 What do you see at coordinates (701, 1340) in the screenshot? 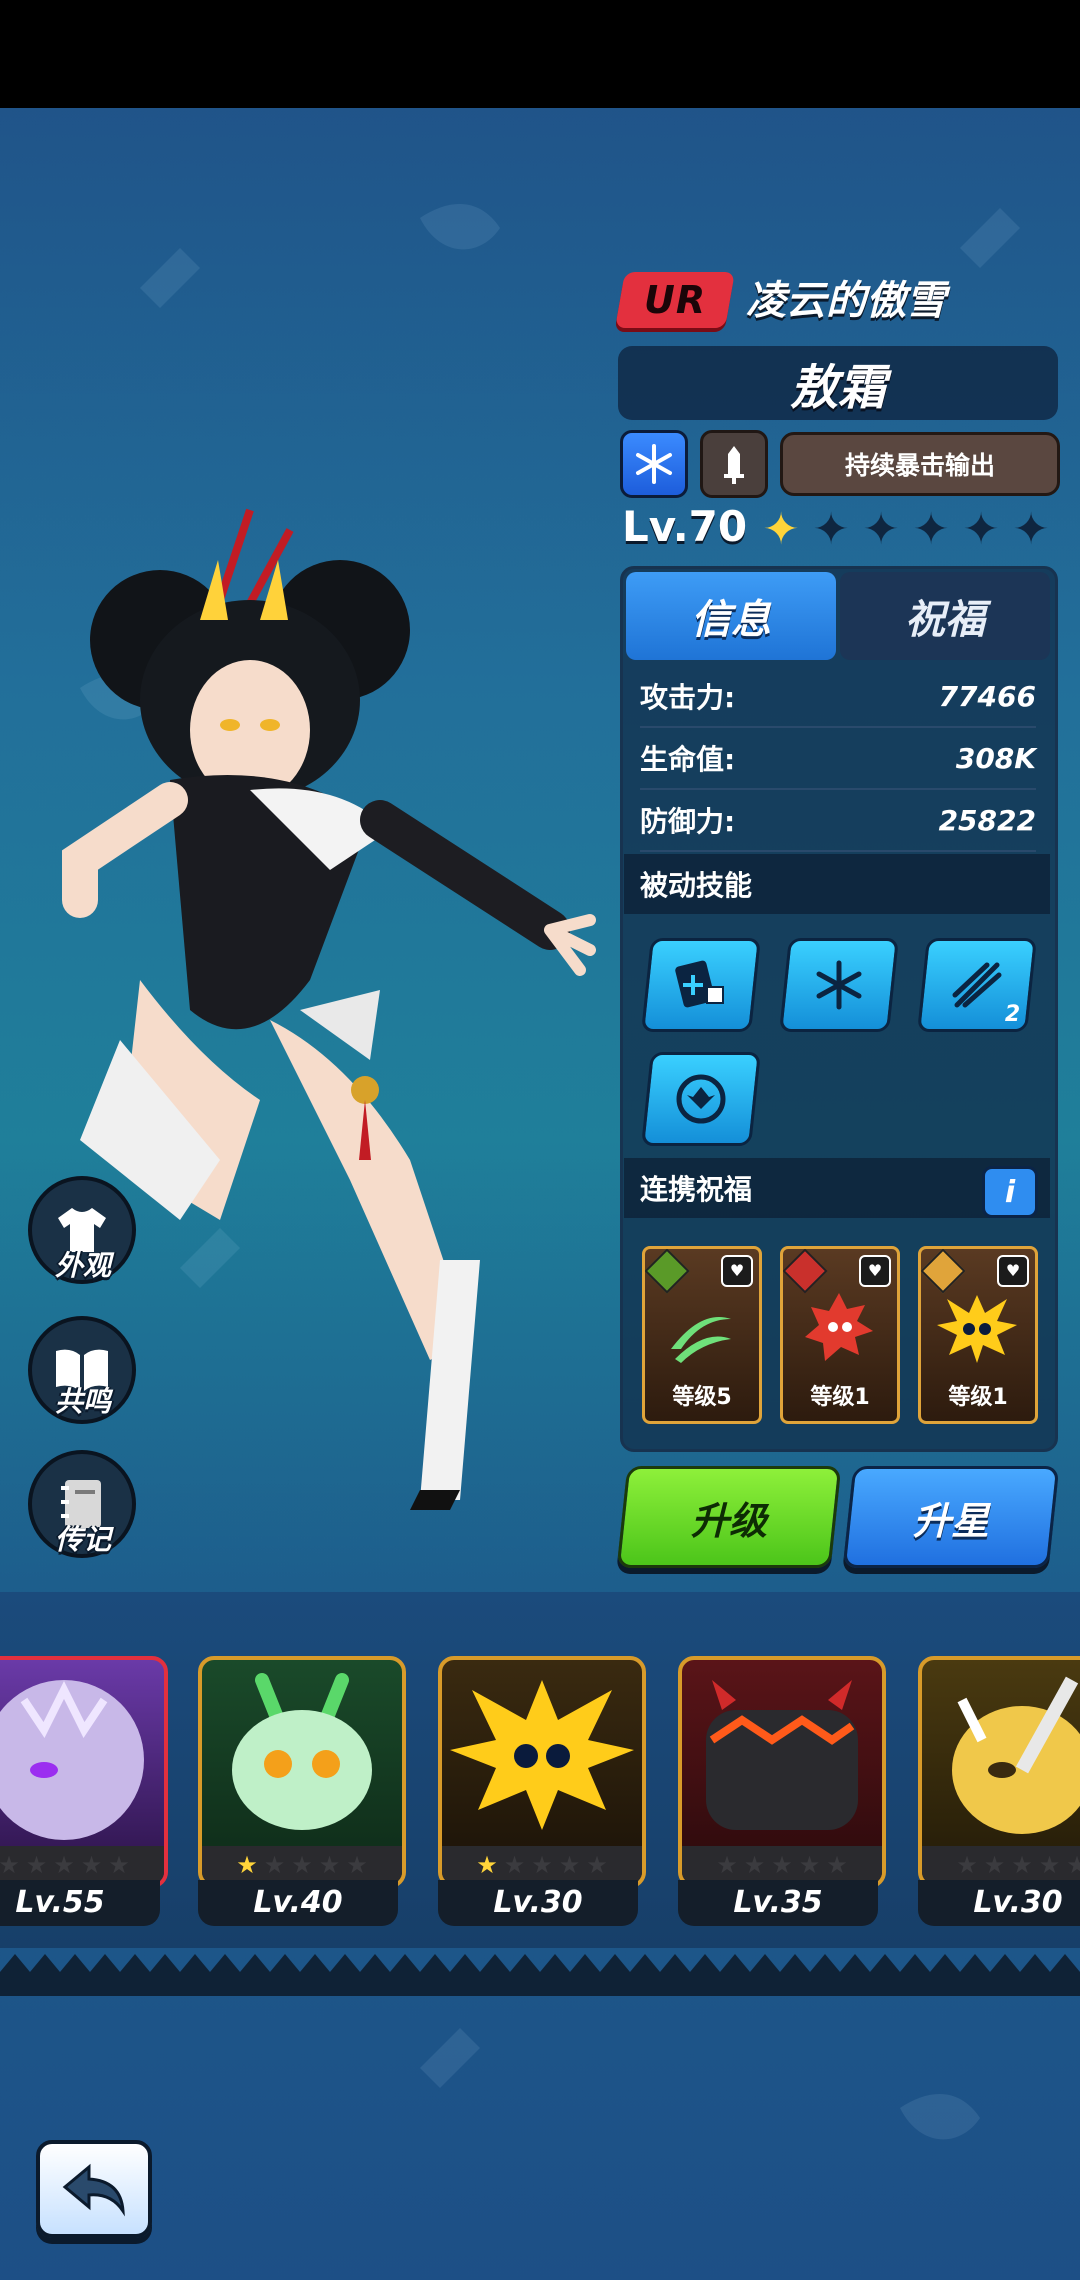
I see `wind-claw-icon` at bounding box center [701, 1340].